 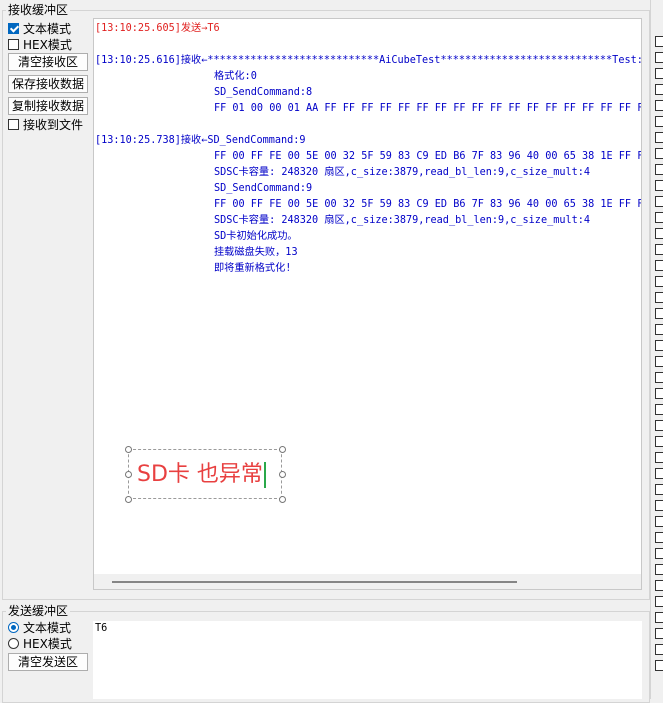 What do you see at coordinates (263, 92) in the screenshot?
I see `receive-line: SD_SendCommand:8` at bounding box center [263, 92].